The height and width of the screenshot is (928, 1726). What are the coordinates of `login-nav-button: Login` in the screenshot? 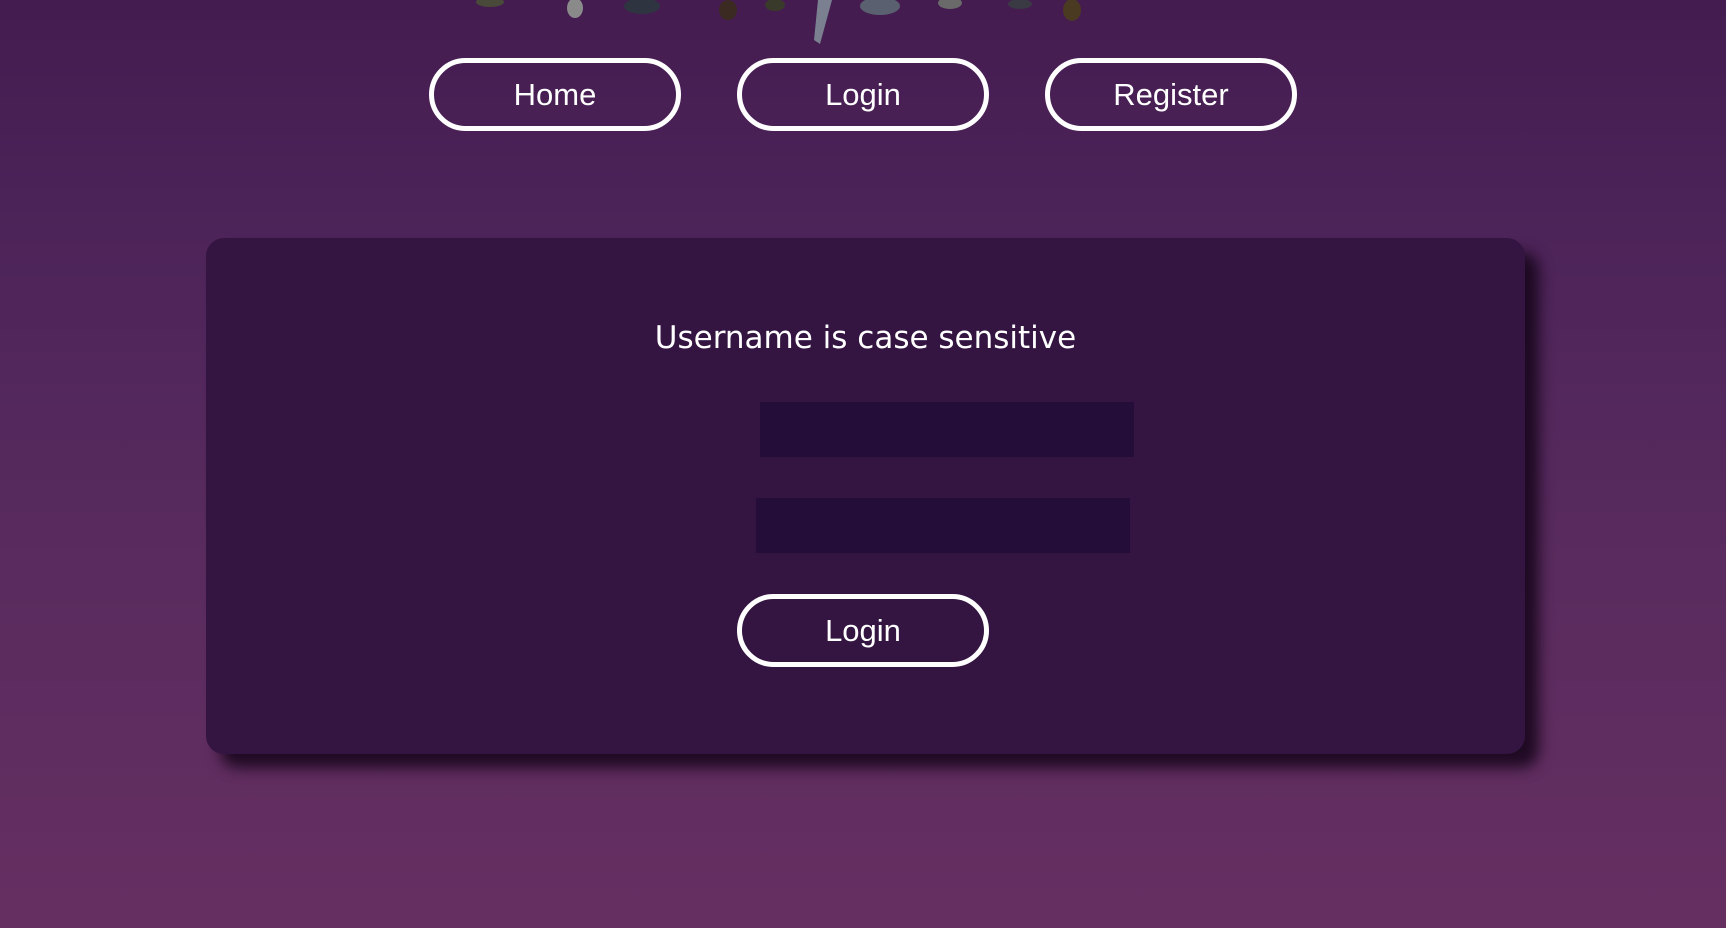 It's located at (863, 94).